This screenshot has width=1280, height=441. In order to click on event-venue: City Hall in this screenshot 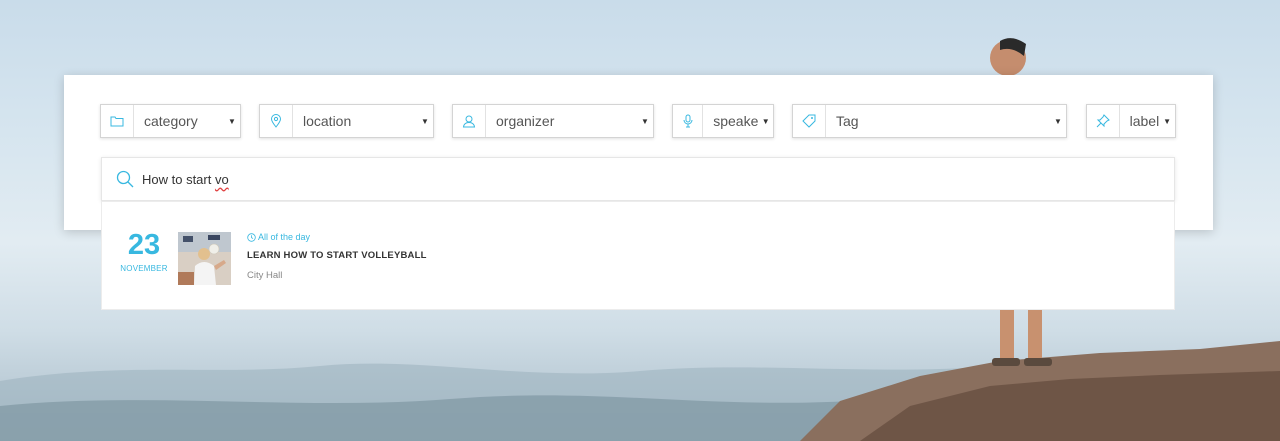, I will do `click(265, 275)`.